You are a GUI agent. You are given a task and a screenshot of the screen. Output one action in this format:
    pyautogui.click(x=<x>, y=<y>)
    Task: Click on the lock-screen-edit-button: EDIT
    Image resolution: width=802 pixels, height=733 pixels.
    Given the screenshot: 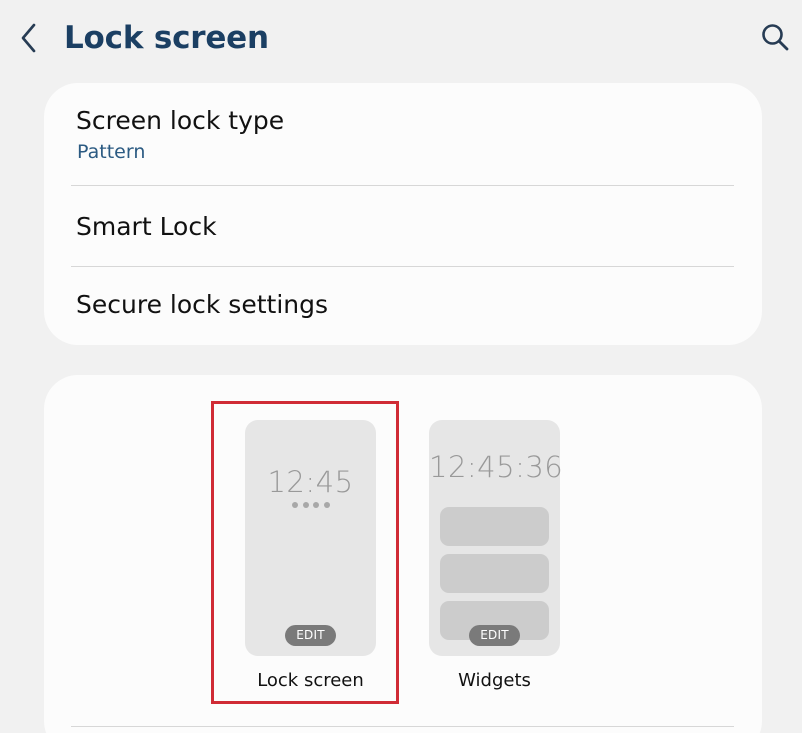 What is the action you would take?
    pyautogui.click(x=310, y=635)
    